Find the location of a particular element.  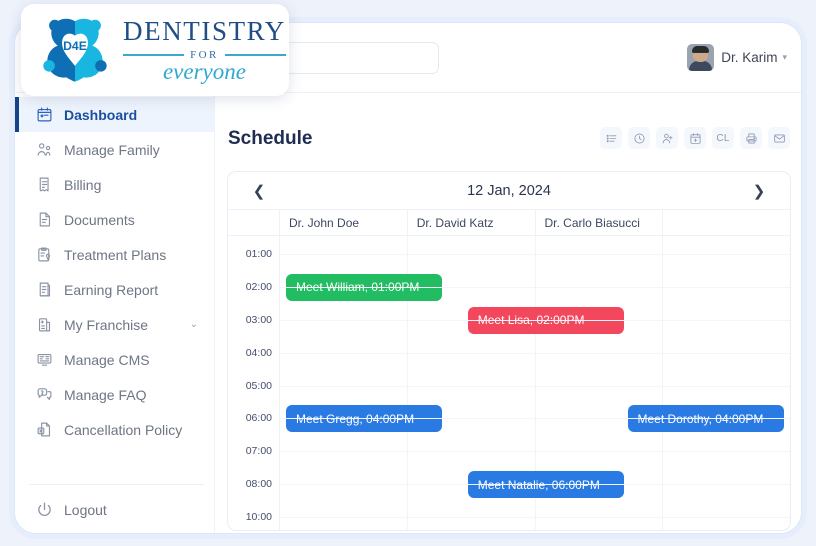

sidebar-item-billing: Billing is located at coordinates (114, 184).